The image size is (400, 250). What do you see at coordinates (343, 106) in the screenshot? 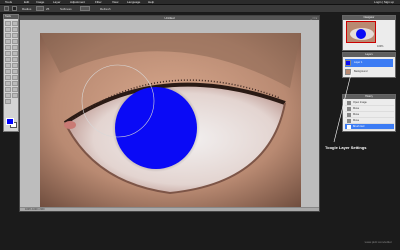
I see `annotation-arrow` at bounding box center [343, 106].